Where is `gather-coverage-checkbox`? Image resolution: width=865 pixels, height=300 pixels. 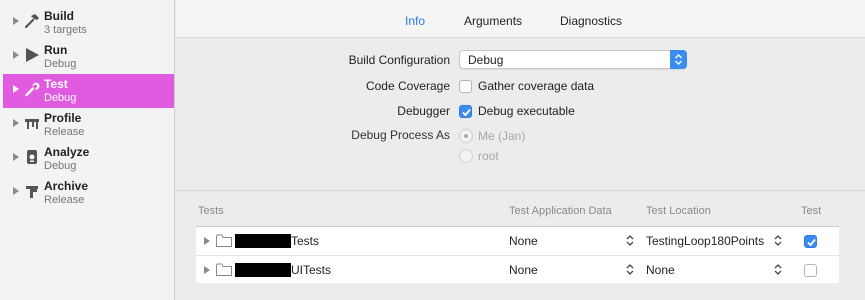 gather-coverage-checkbox is located at coordinates (465, 86).